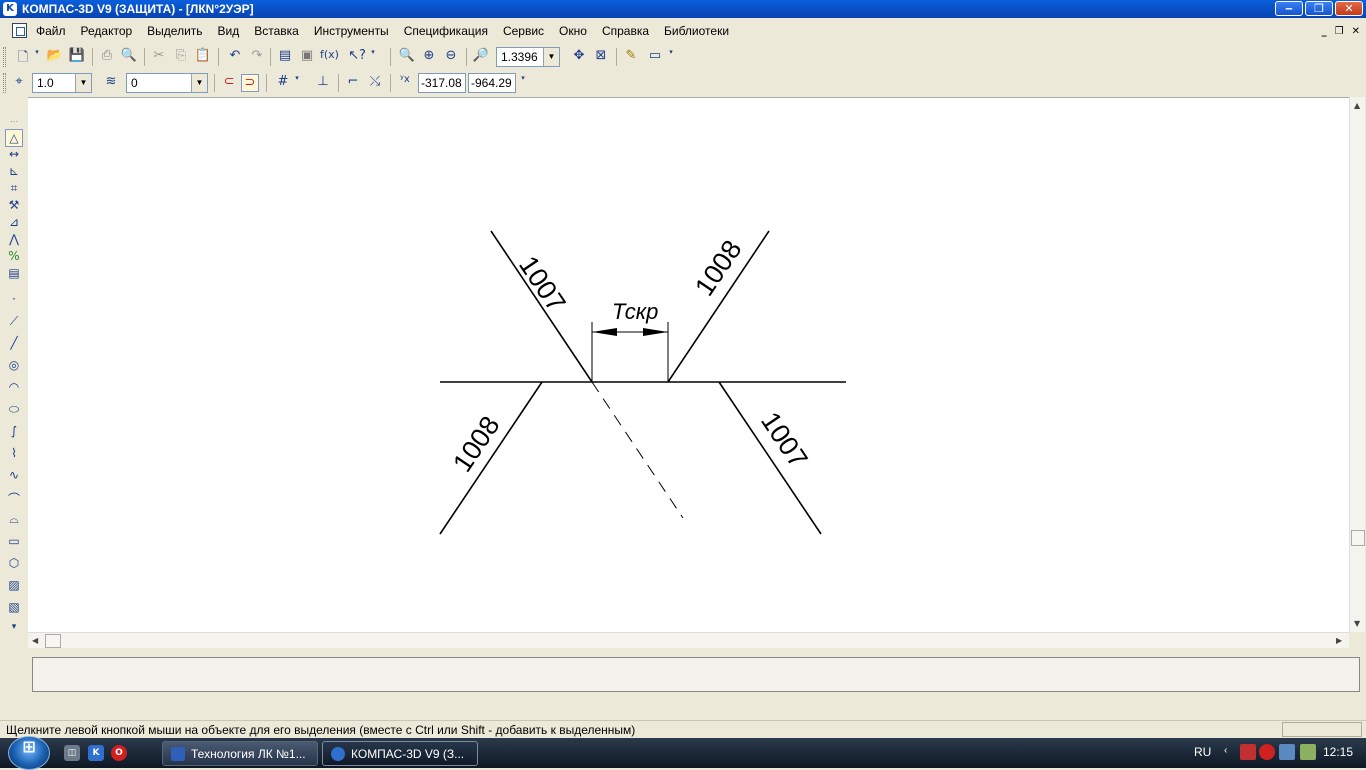 The image size is (1366, 770). What do you see at coordinates (14, 367) in the screenshot?
I see `circle-tool-icon: ◎` at bounding box center [14, 367].